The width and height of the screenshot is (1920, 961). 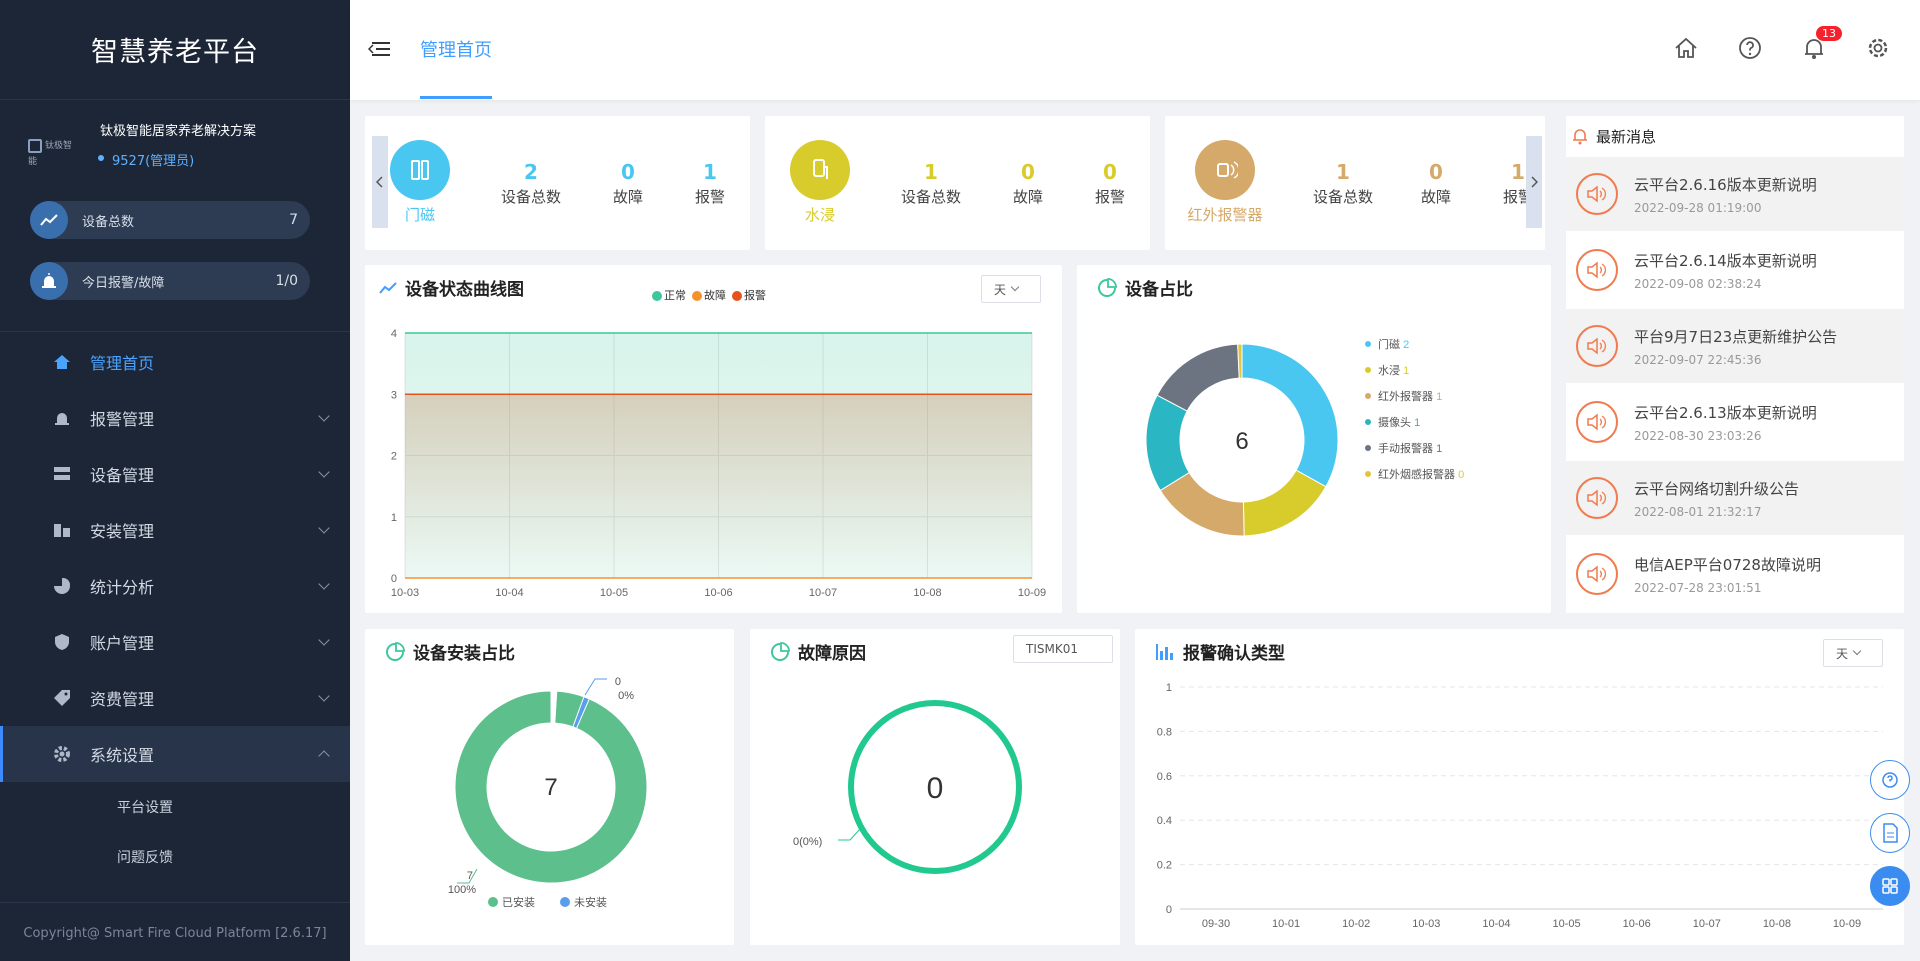 What do you see at coordinates (1890, 886) in the screenshot?
I see `apps-float-button` at bounding box center [1890, 886].